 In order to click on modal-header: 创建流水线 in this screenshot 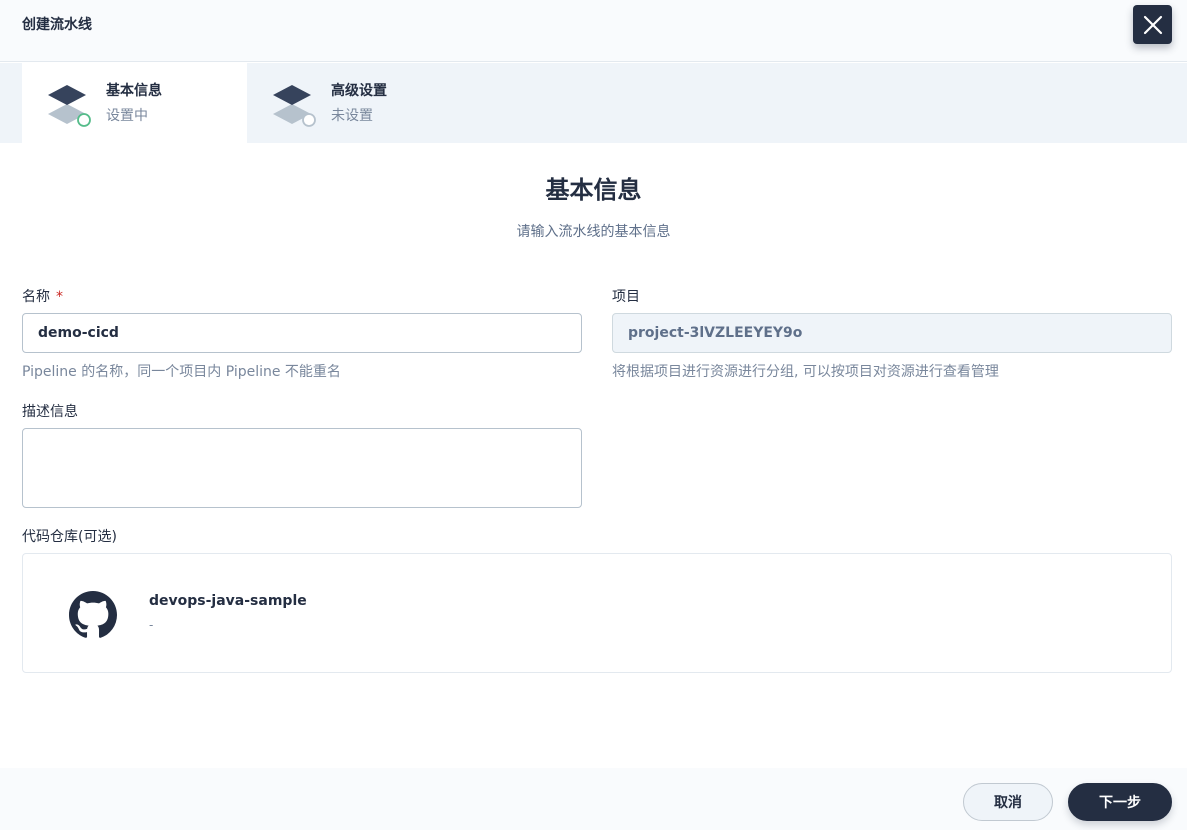, I will do `click(593, 31)`.